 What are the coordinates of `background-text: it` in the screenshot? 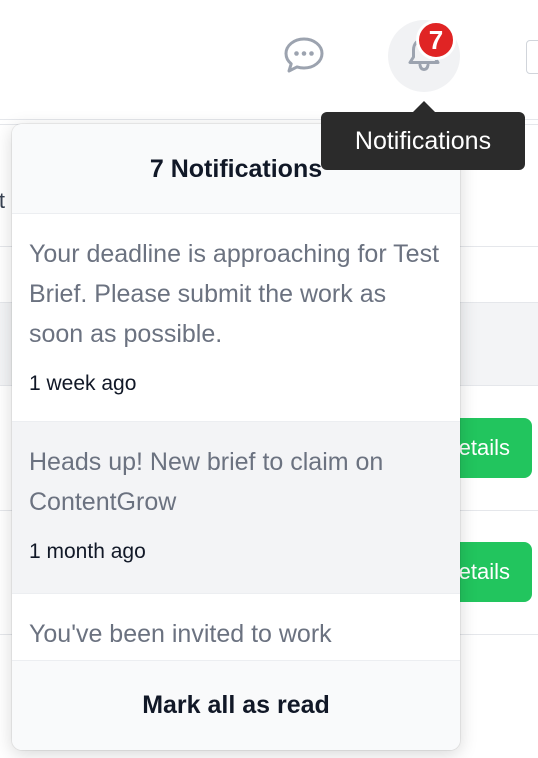 It's located at (2, 200).